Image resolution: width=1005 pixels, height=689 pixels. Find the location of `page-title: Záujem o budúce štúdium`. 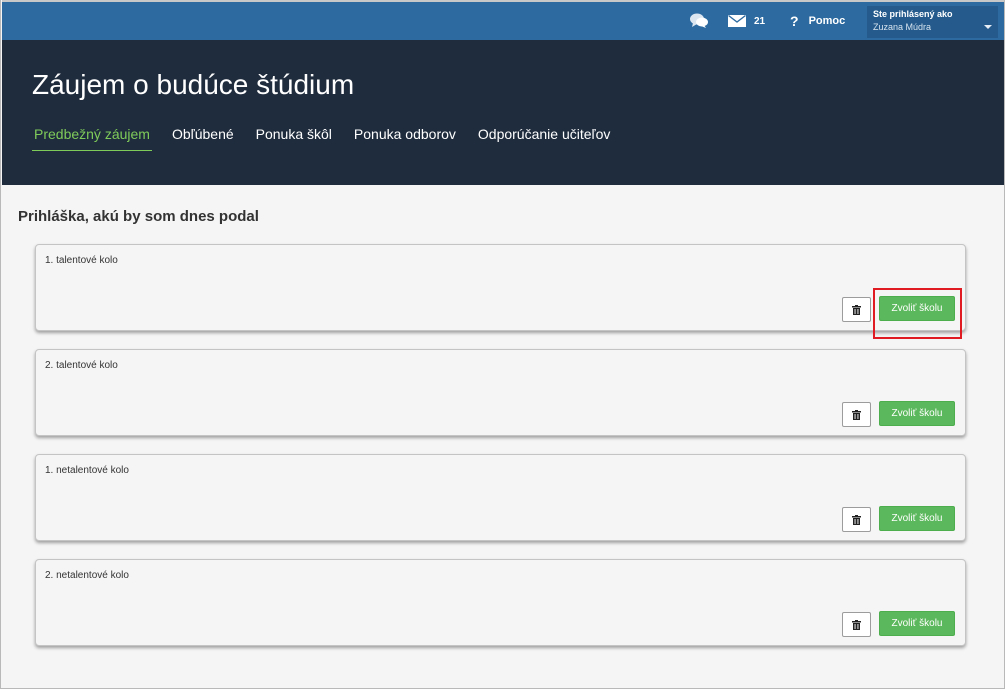

page-title: Záujem o budúce štúdium is located at coordinates (193, 84).